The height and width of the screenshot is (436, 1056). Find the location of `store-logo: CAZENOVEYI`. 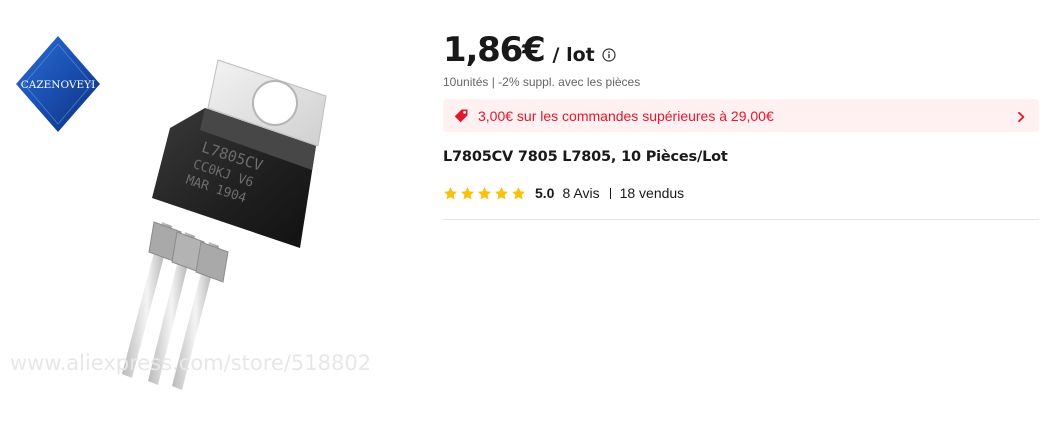

store-logo: CAZENOVEYI is located at coordinates (58, 84).